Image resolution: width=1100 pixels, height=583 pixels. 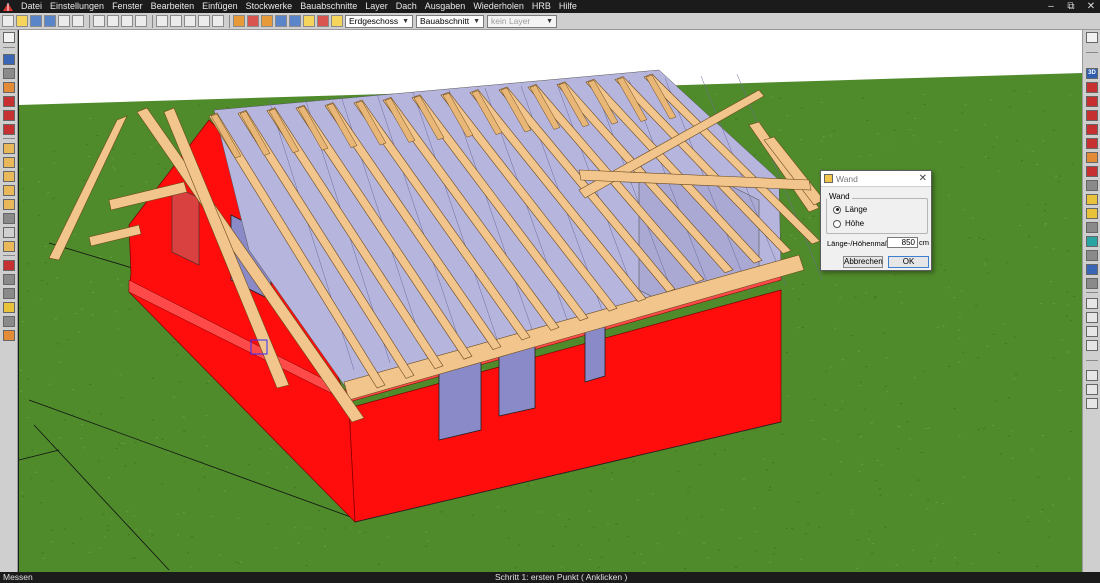 I want to click on trim-tool-icon, so click(x=9, y=321).